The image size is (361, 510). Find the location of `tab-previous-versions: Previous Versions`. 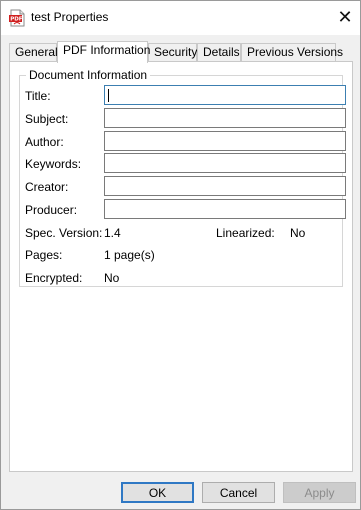

tab-previous-versions: Previous Versions is located at coordinates (292, 52).